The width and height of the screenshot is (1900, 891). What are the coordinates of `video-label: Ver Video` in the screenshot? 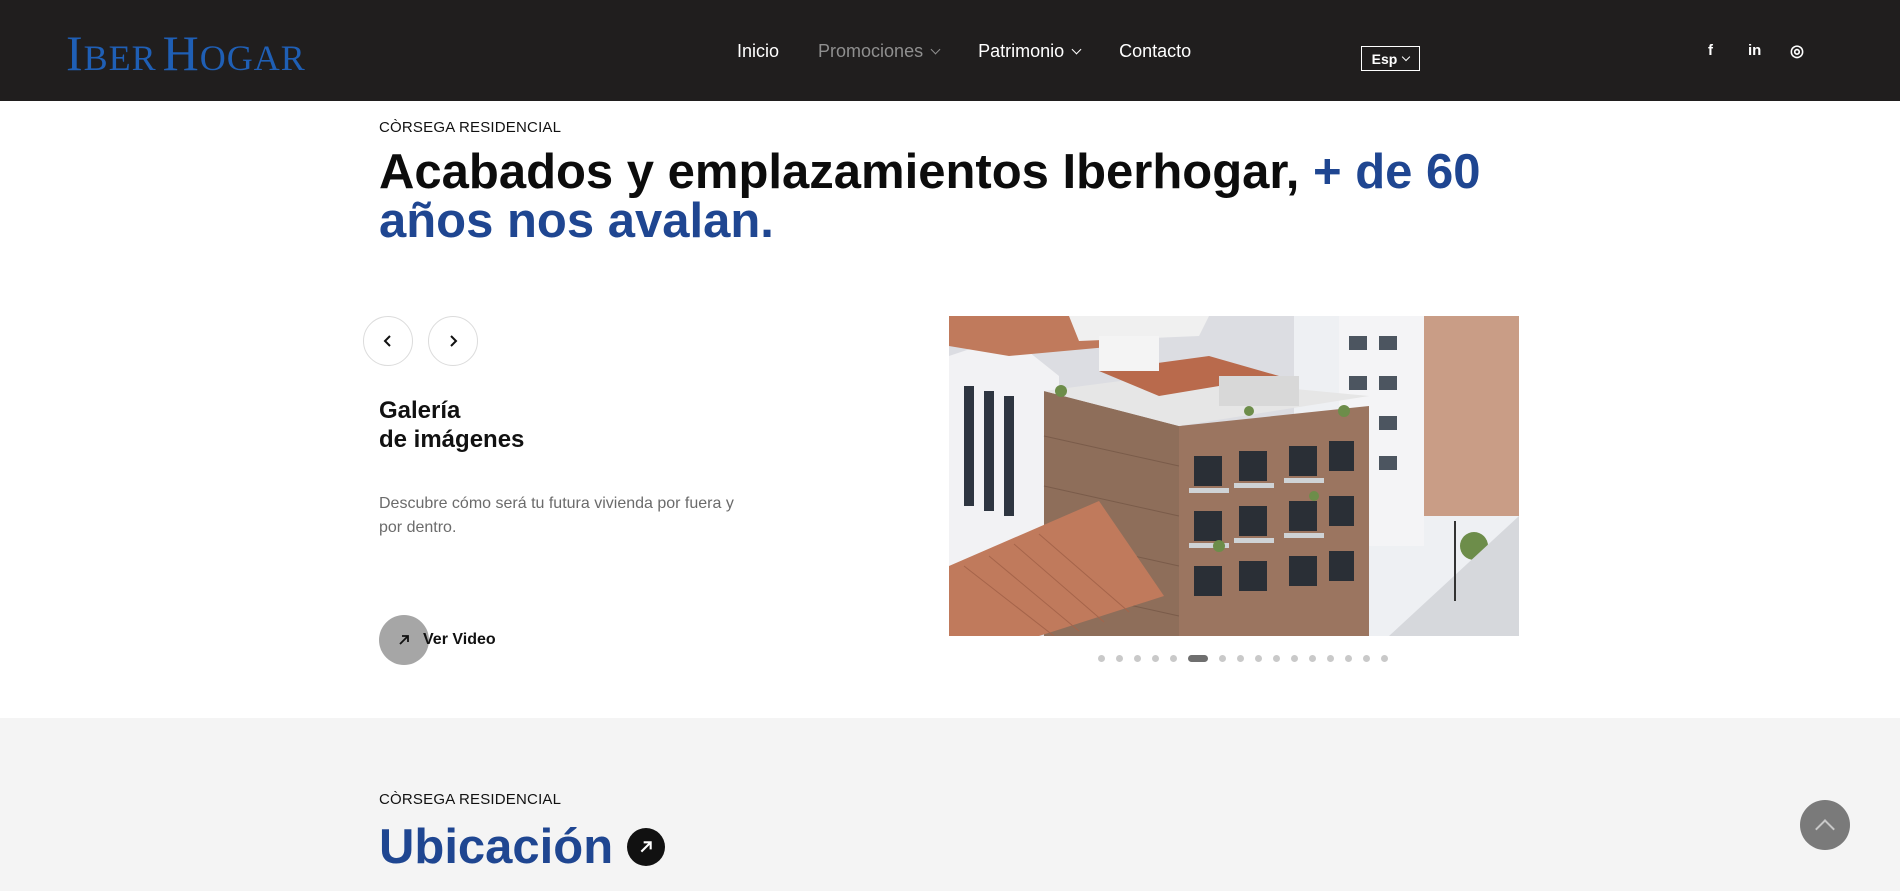 It's located at (459, 639).